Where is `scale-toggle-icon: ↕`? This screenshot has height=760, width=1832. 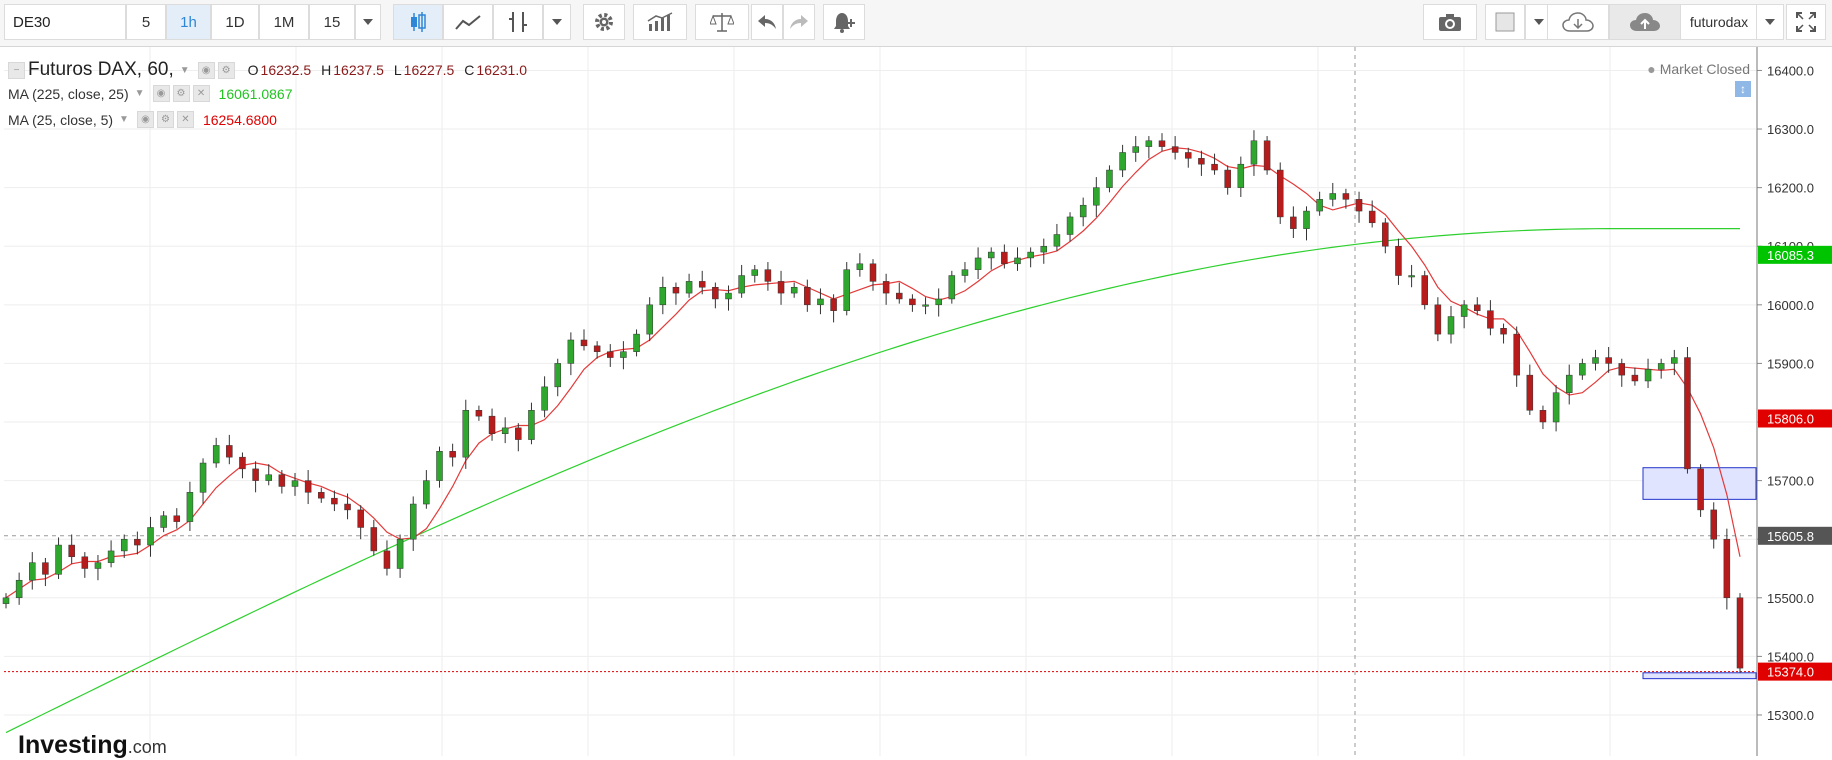
scale-toggle-icon: ↕ is located at coordinates (1743, 89).